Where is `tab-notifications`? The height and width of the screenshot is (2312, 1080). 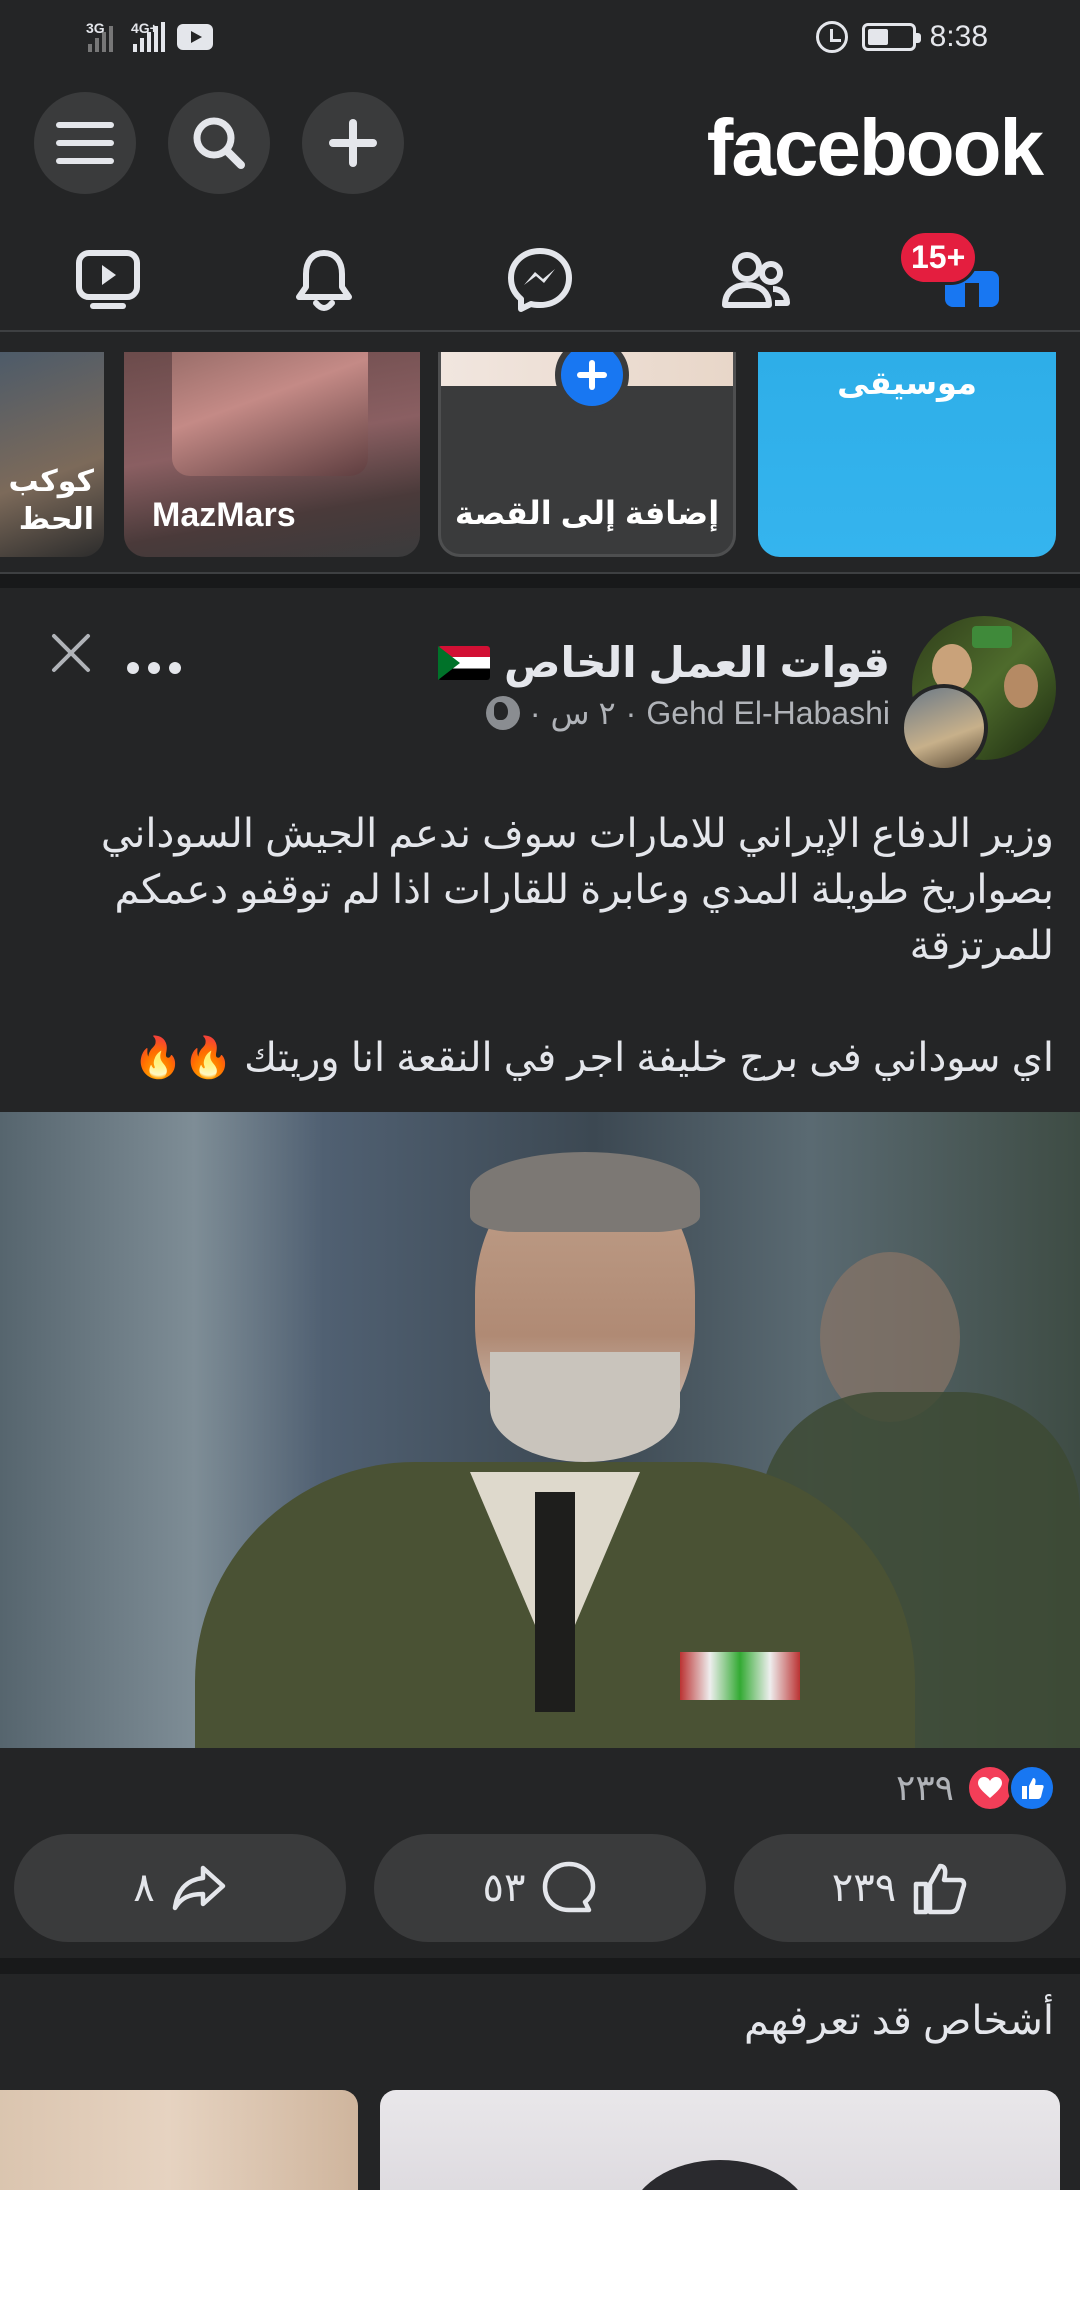
tab-notifications is located at coordinates (324, 280).